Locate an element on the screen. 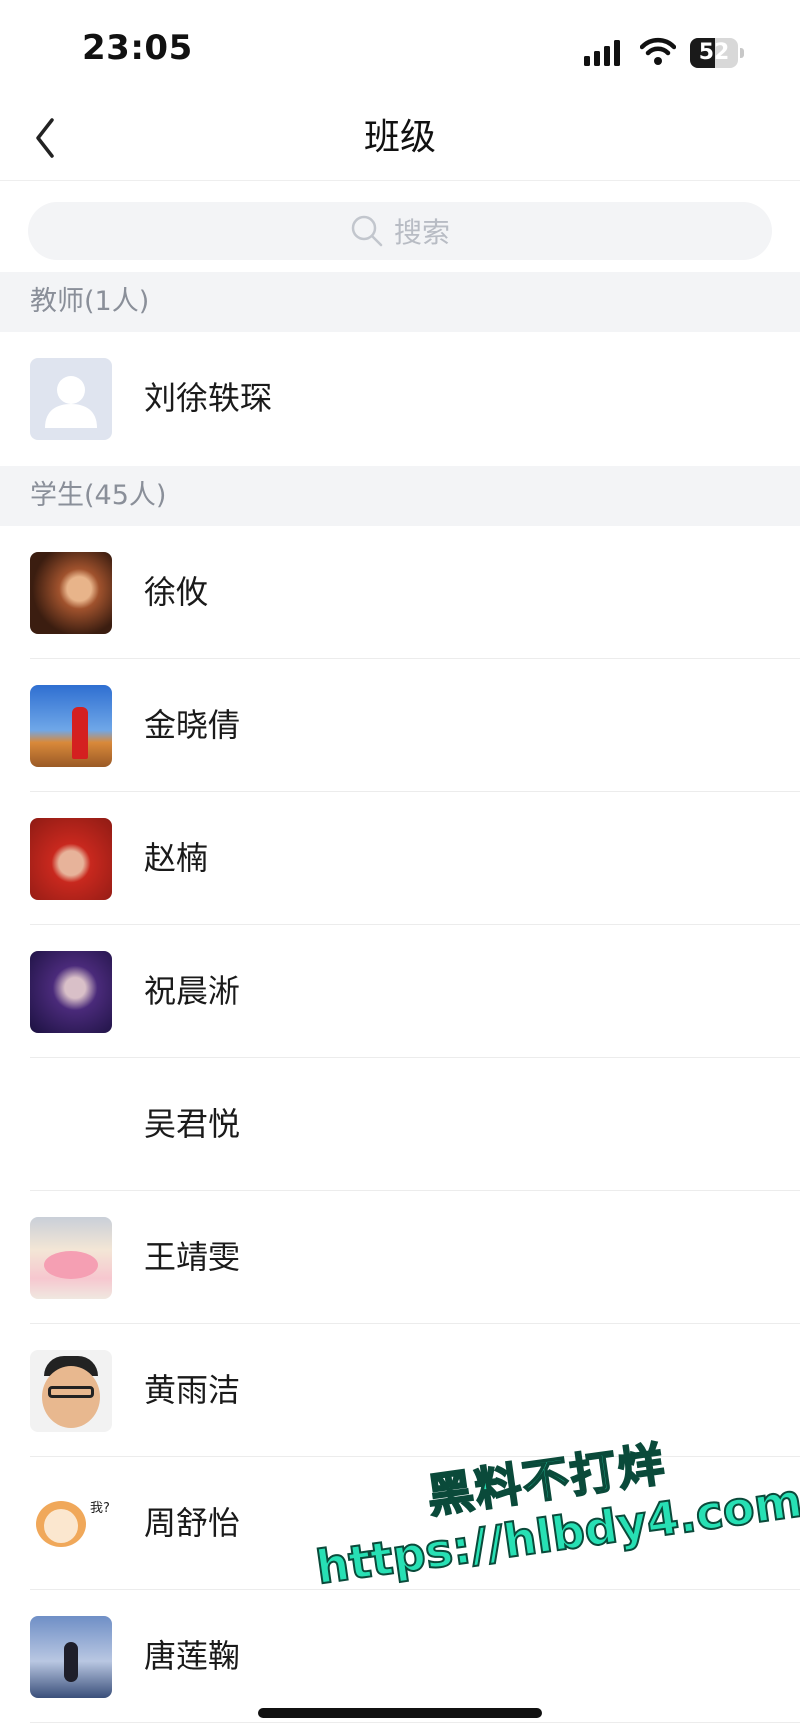  section-header-students: 学生(45人) is located at coordinates (400, 496).